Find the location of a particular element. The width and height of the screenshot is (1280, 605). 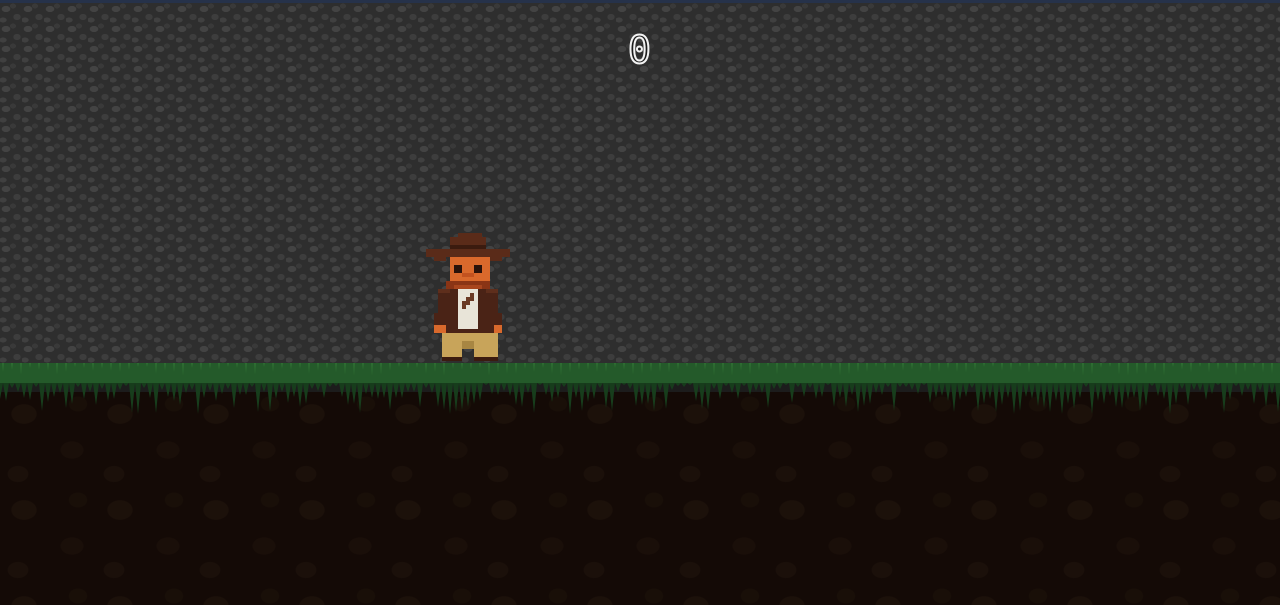

player-character is located at coordinates (468, 297).